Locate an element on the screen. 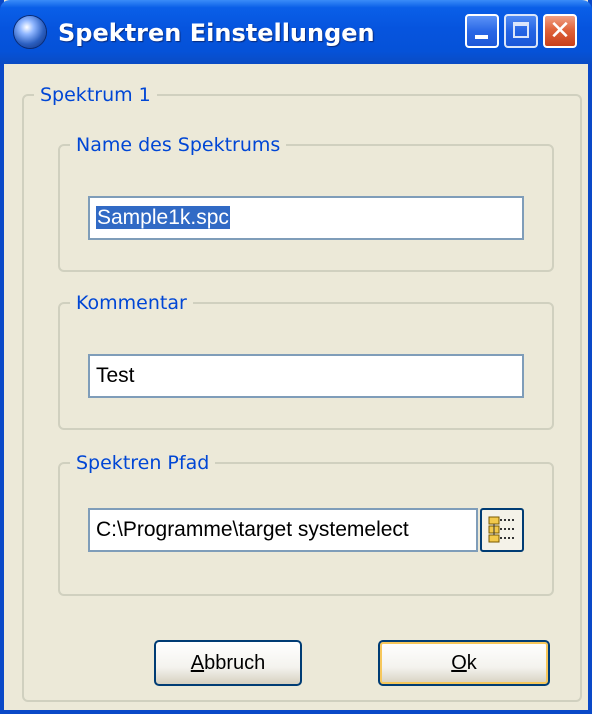  name-group-legend: Name des Spektrums is located at coordinates (178, 145).